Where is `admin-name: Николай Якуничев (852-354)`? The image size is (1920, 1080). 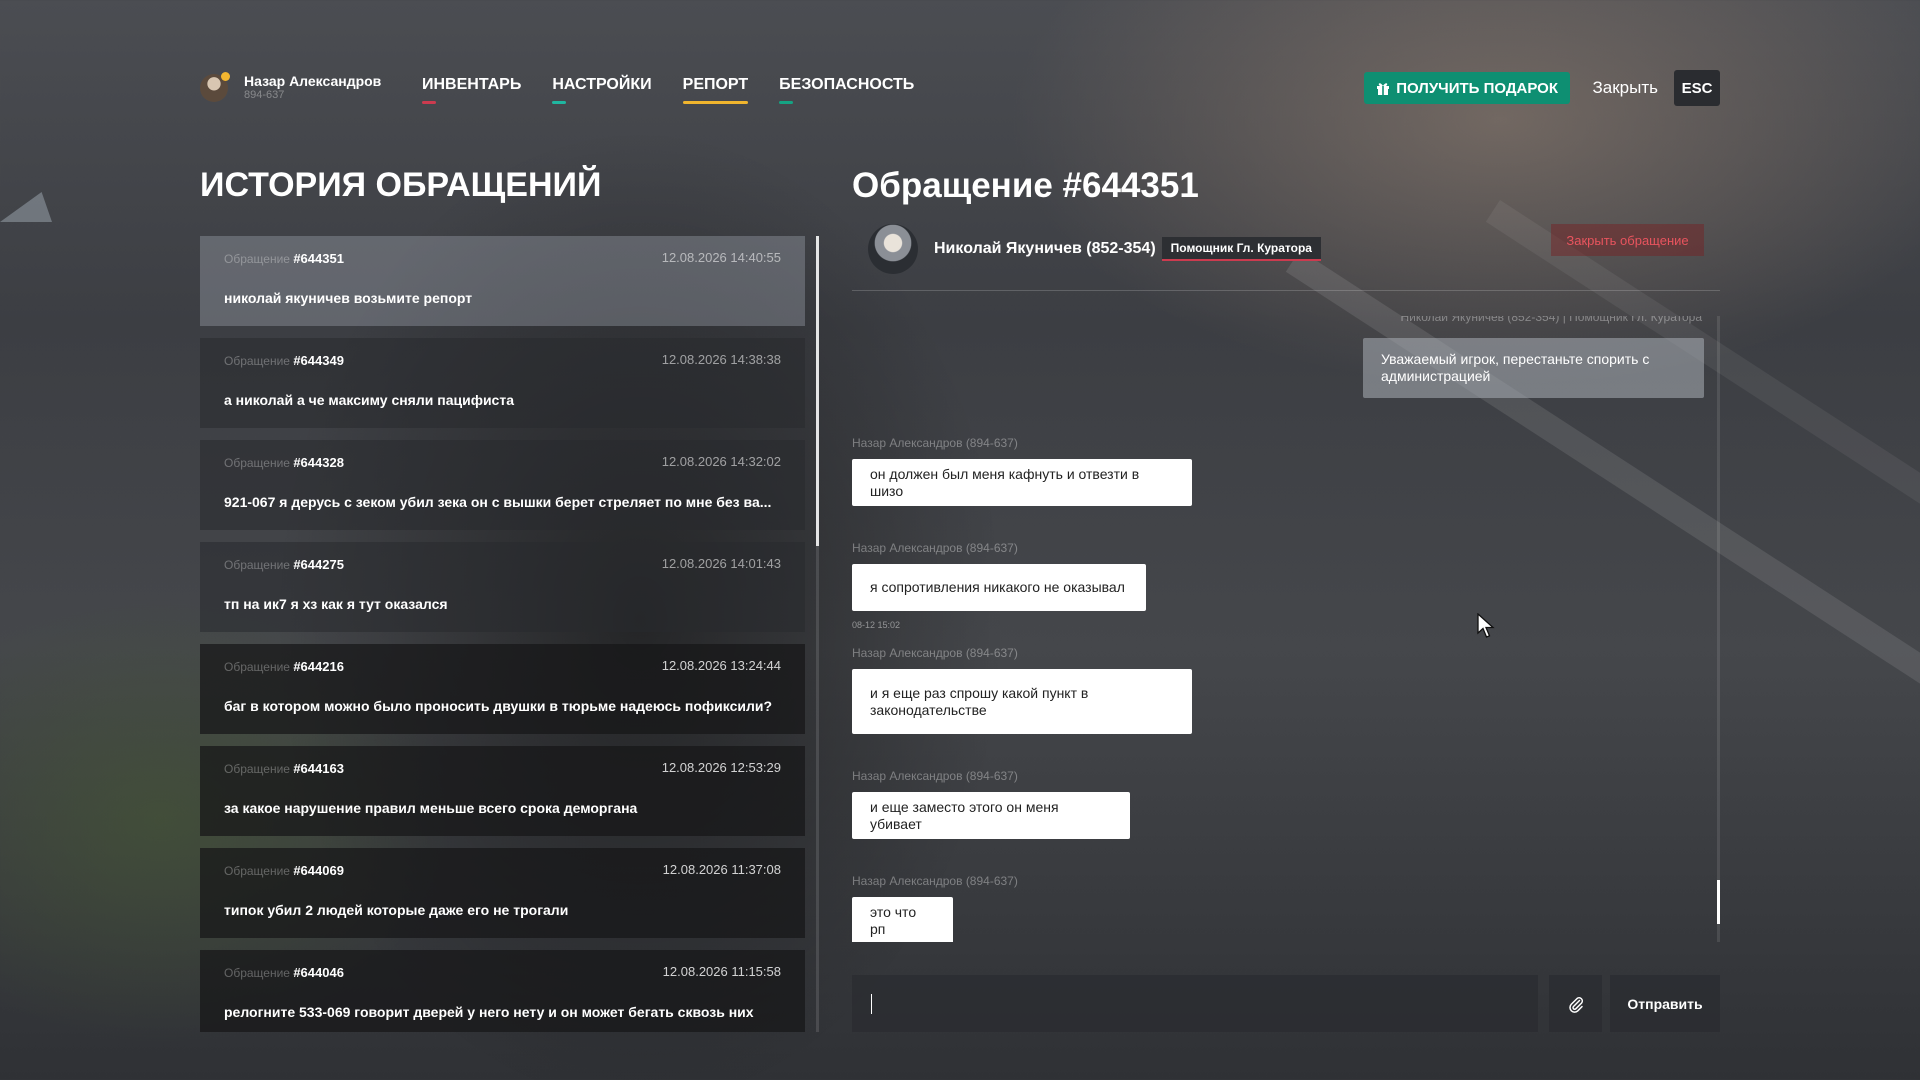 admin-name: Николай Якуничев (852-354) is located at coordinates (1045, 248).